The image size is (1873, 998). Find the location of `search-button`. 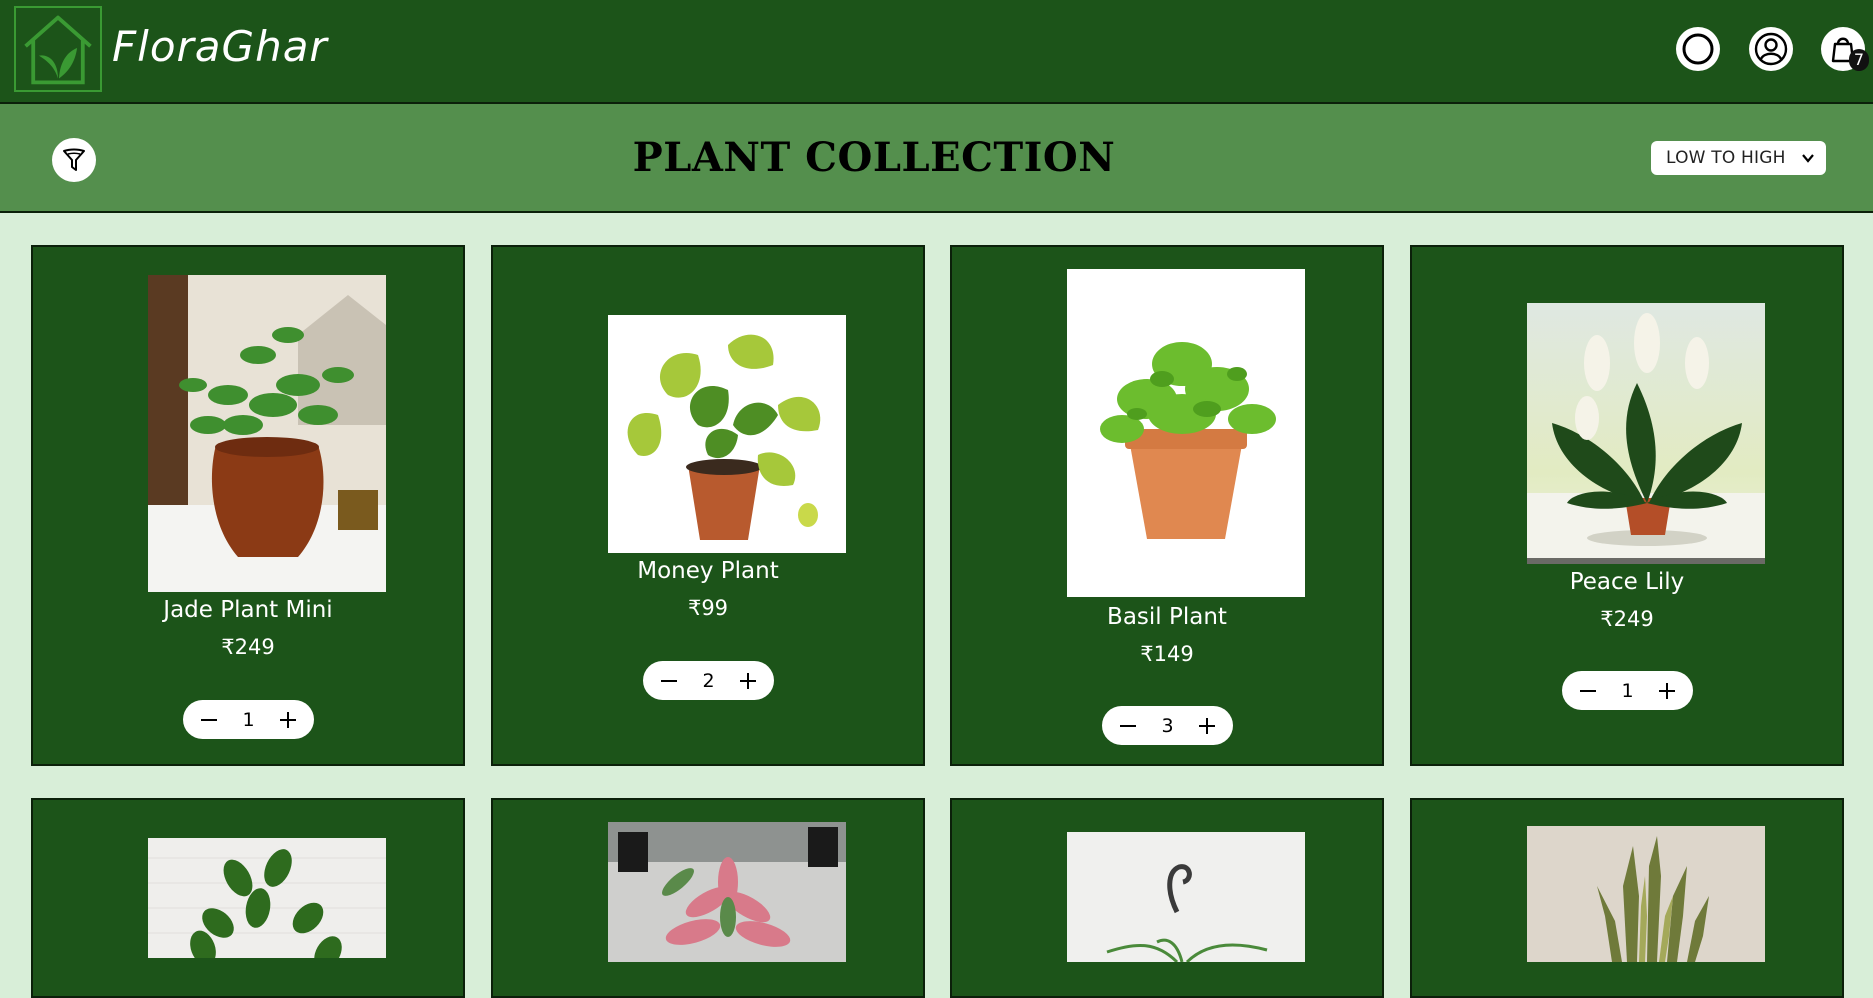

search-button is located at coordinates (1698, 49).